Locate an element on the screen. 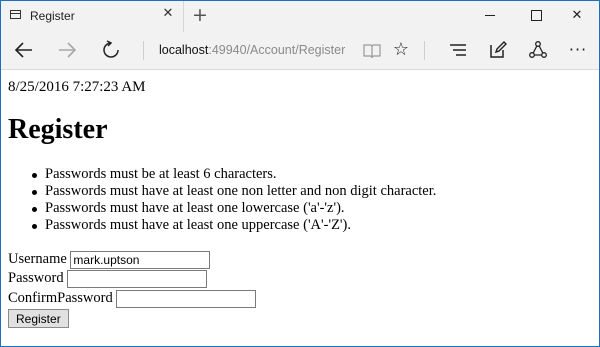  register-button: Register is located at coordinates (38, 318).